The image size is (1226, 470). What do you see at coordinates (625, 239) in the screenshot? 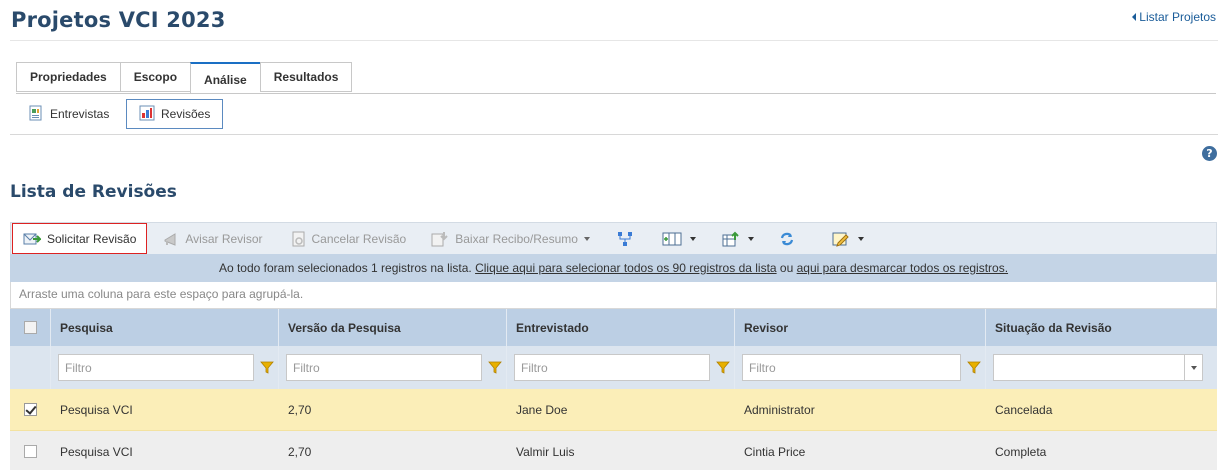
I see `hierarchy-icon` at bounding box center [625, 239].